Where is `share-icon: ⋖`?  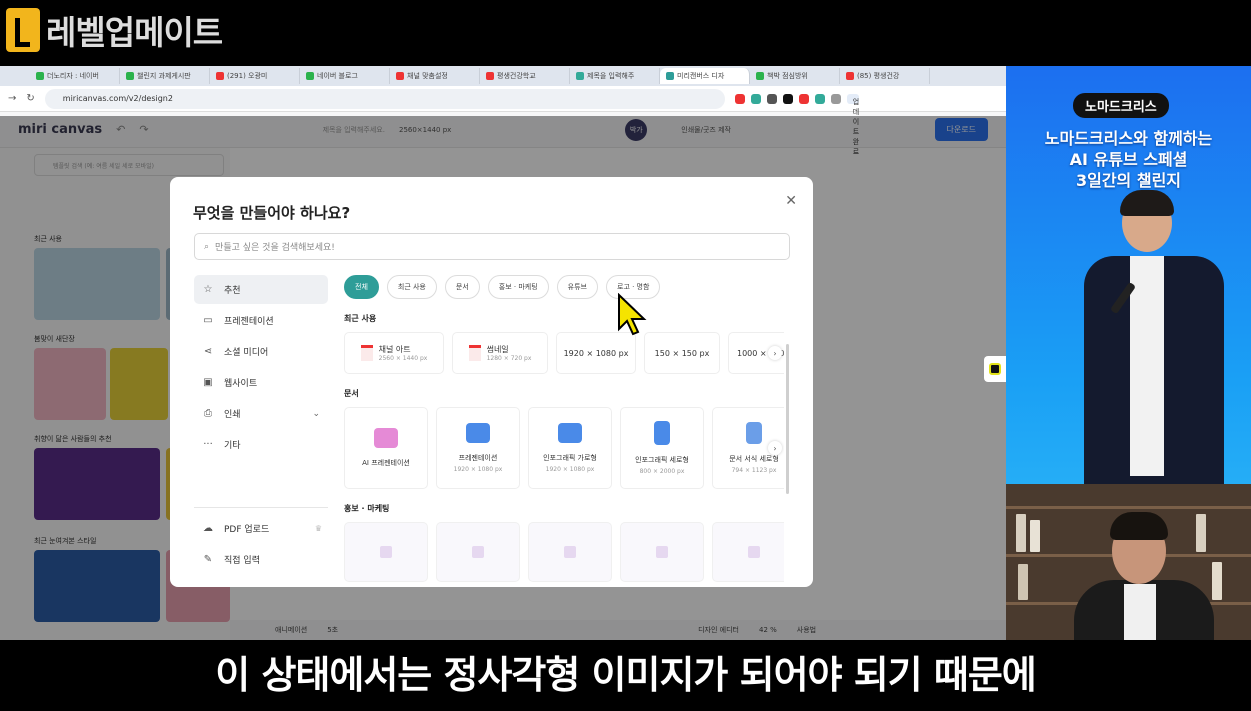
share-icon: ⋖ is located at coordinates (208, 351).